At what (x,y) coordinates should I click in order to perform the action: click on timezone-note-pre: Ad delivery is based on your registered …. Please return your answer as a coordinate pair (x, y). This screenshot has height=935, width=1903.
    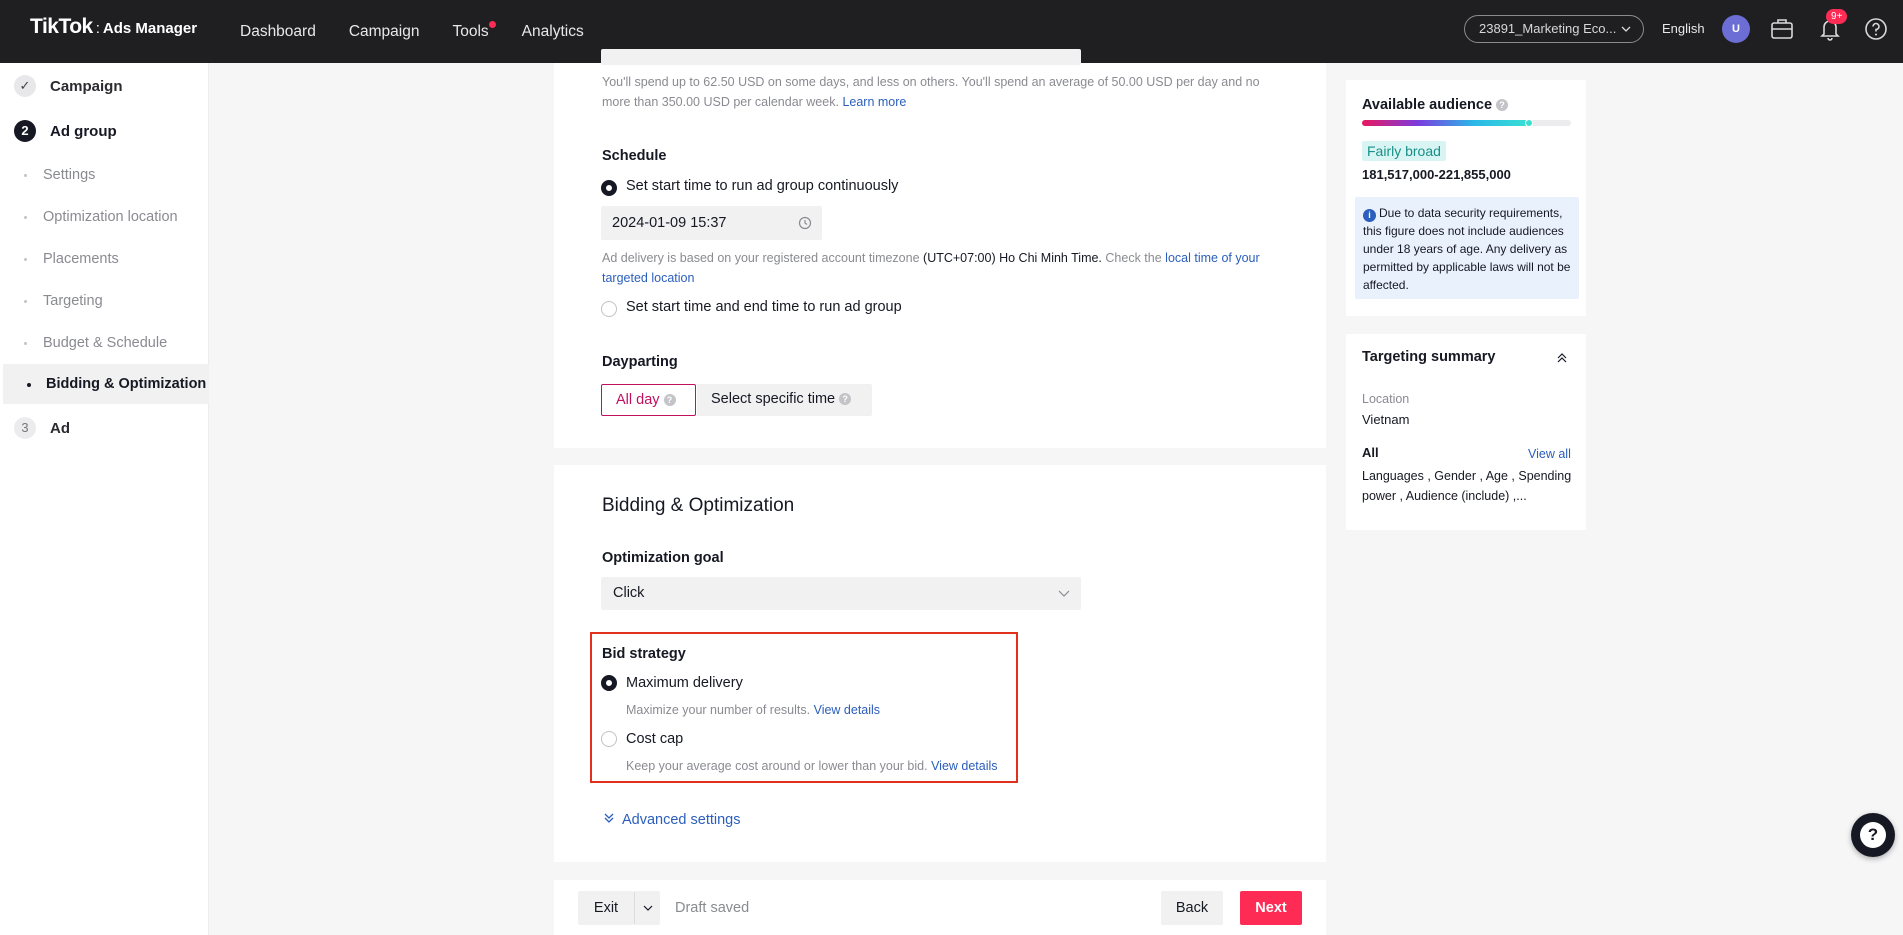
    Looking at the image, I should click on (761, 258).